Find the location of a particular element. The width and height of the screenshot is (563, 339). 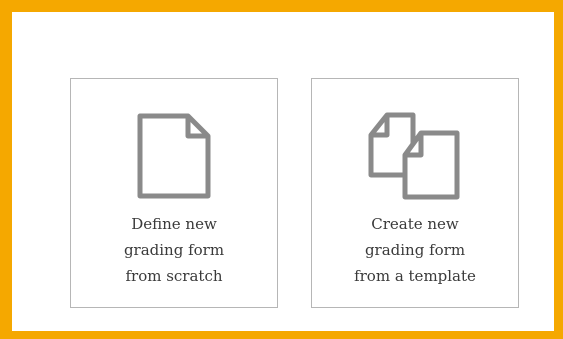

option-label-line: Define new is located at coordinates (174, 224).